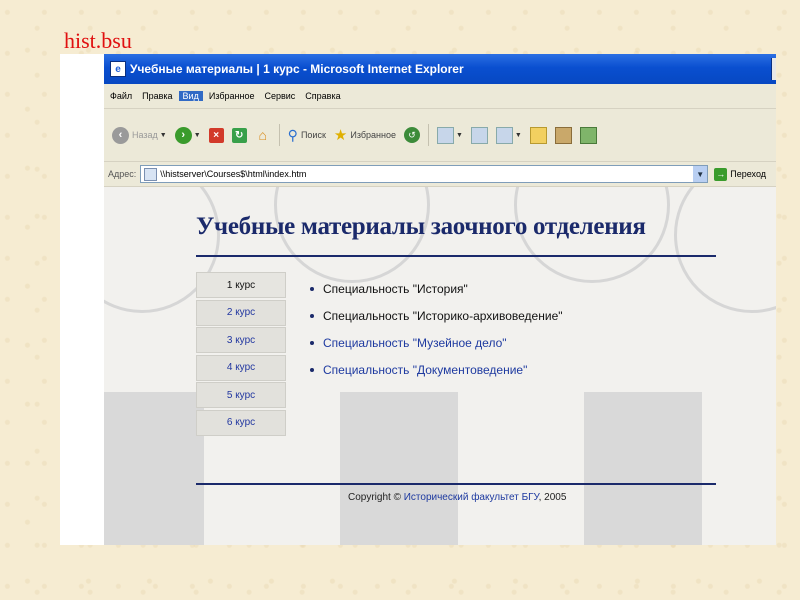  I want to click on go-label: Переход, so click(748, 174).